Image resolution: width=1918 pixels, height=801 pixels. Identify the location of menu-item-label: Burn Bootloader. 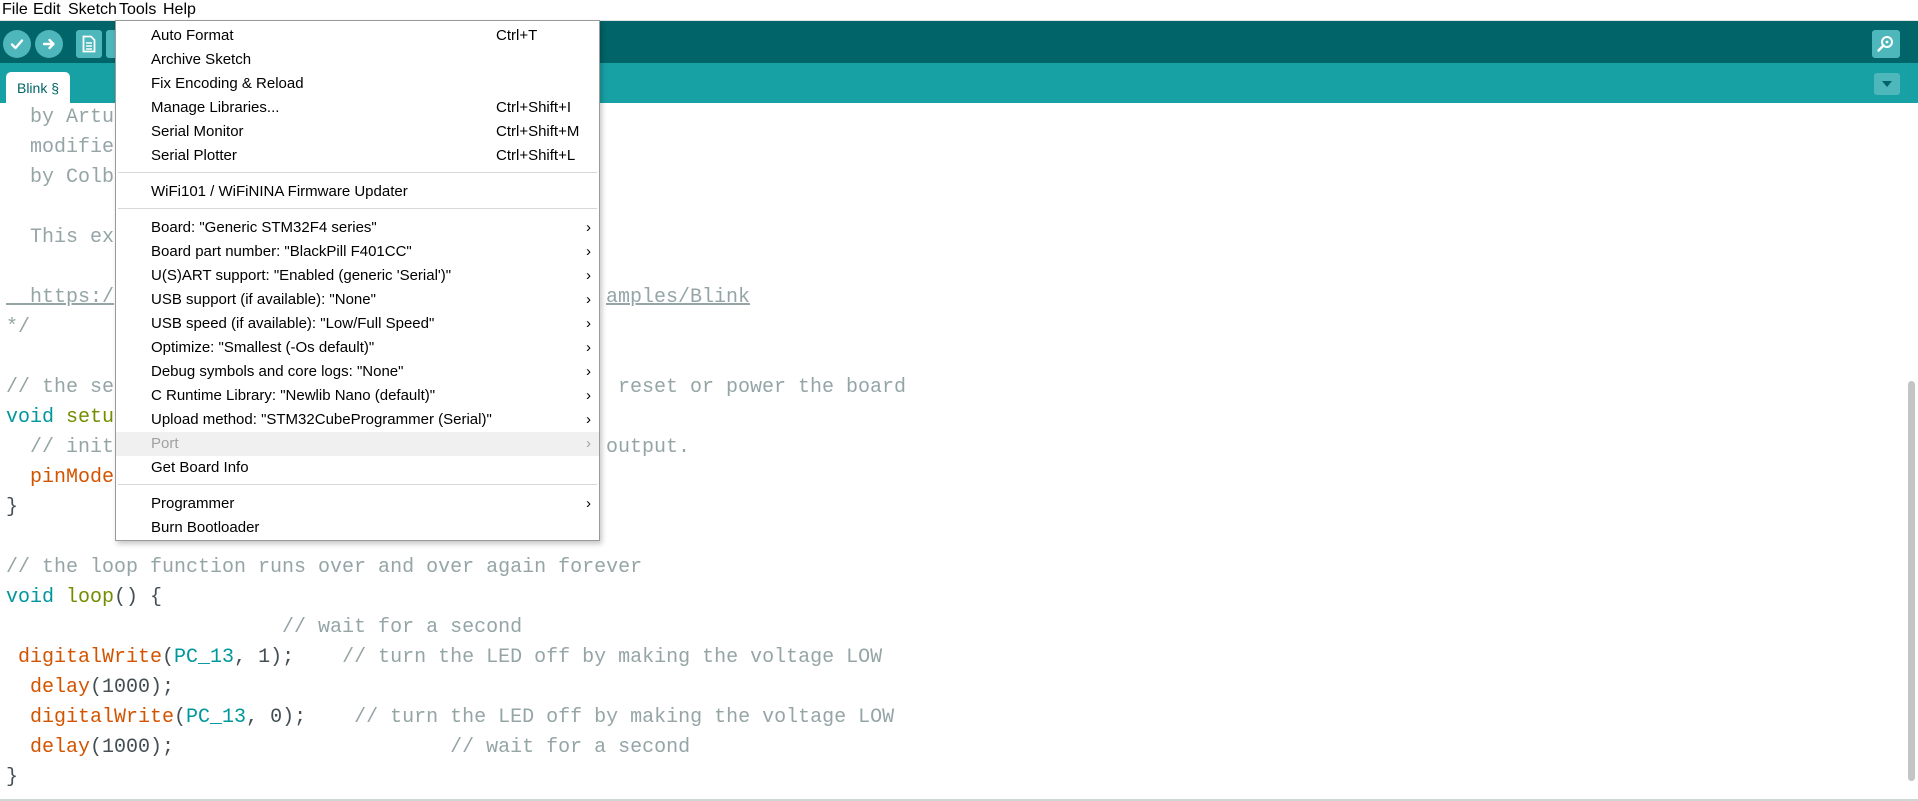
(205, 527).